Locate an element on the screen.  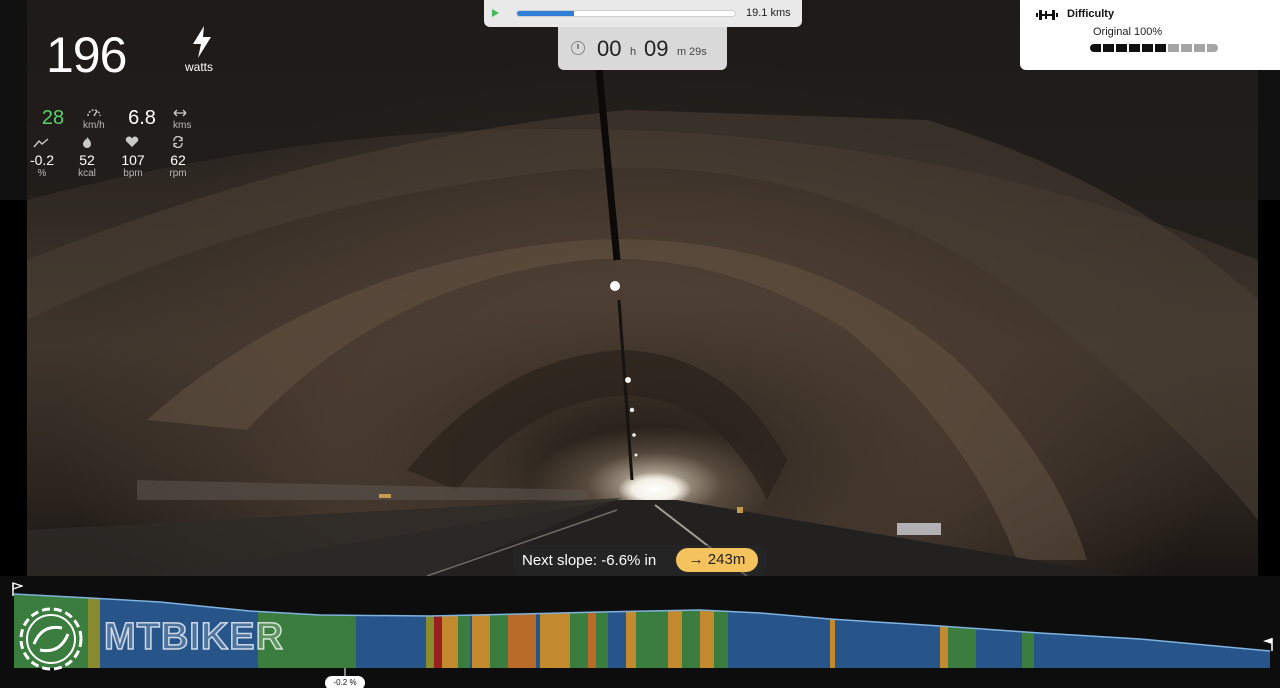
difficulty-panel: Difficulty Original 100% is located at coordinates (1150, 35).